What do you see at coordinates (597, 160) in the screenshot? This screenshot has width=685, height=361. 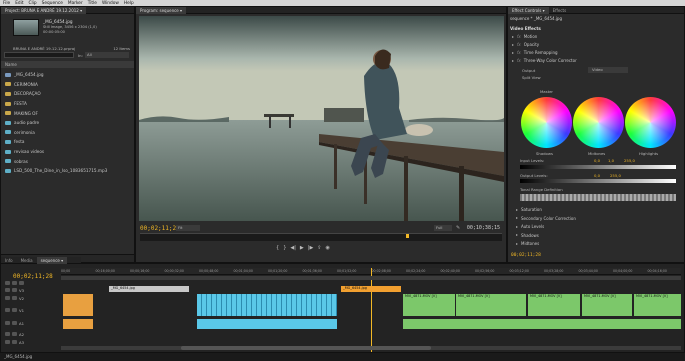 I see `input-level-black: 0,0` at bounding box center [597, 160].